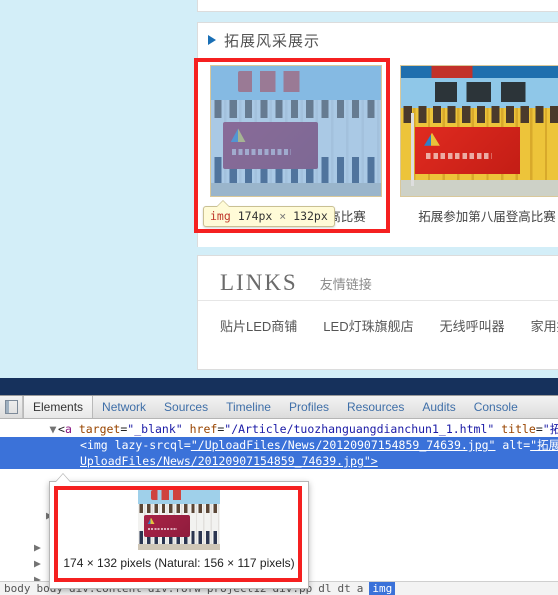 This screenshot has width=558, height=595. I want to click on section-header: 拓展风采展示, so click(378, 40).